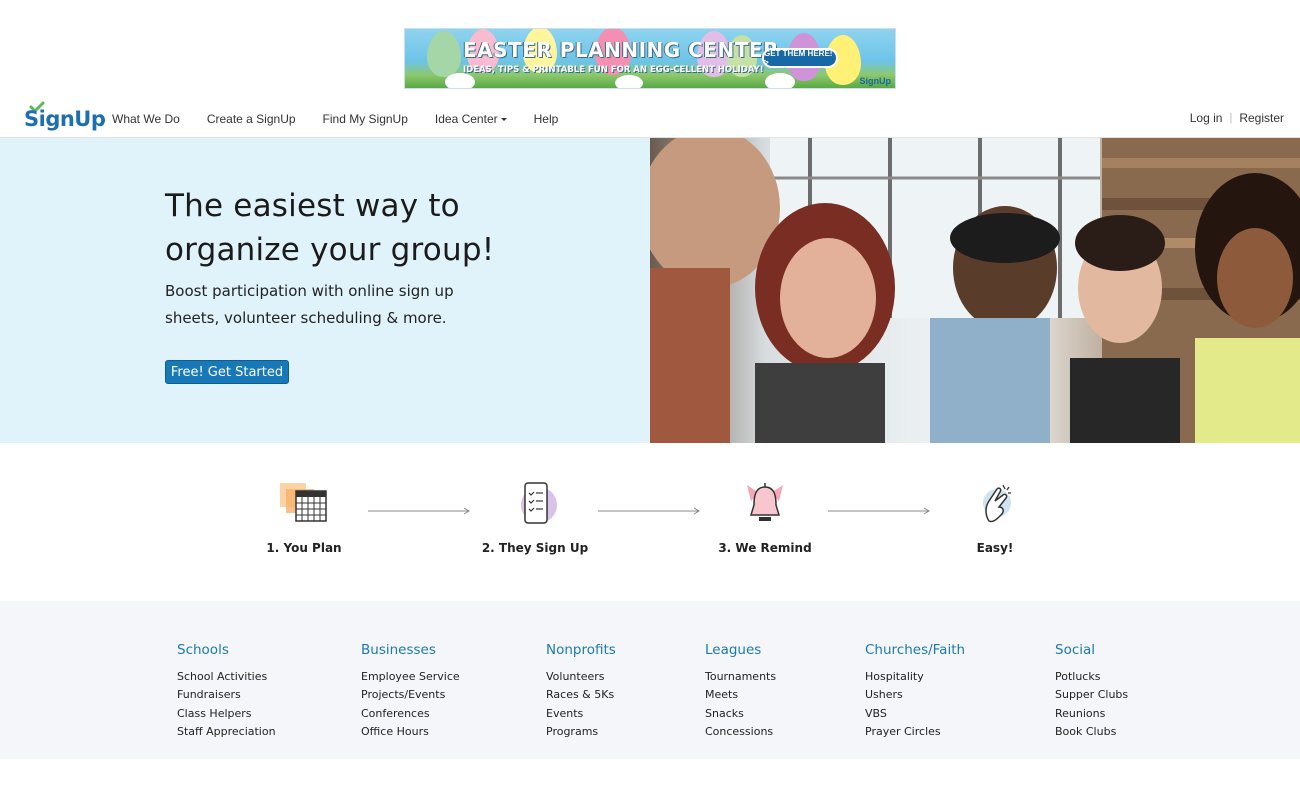 This screenshot has height=788, width=1300. Describe the element at coordinates (1206, 118) in the screenshot. I see `login-link: Log in` at that location.